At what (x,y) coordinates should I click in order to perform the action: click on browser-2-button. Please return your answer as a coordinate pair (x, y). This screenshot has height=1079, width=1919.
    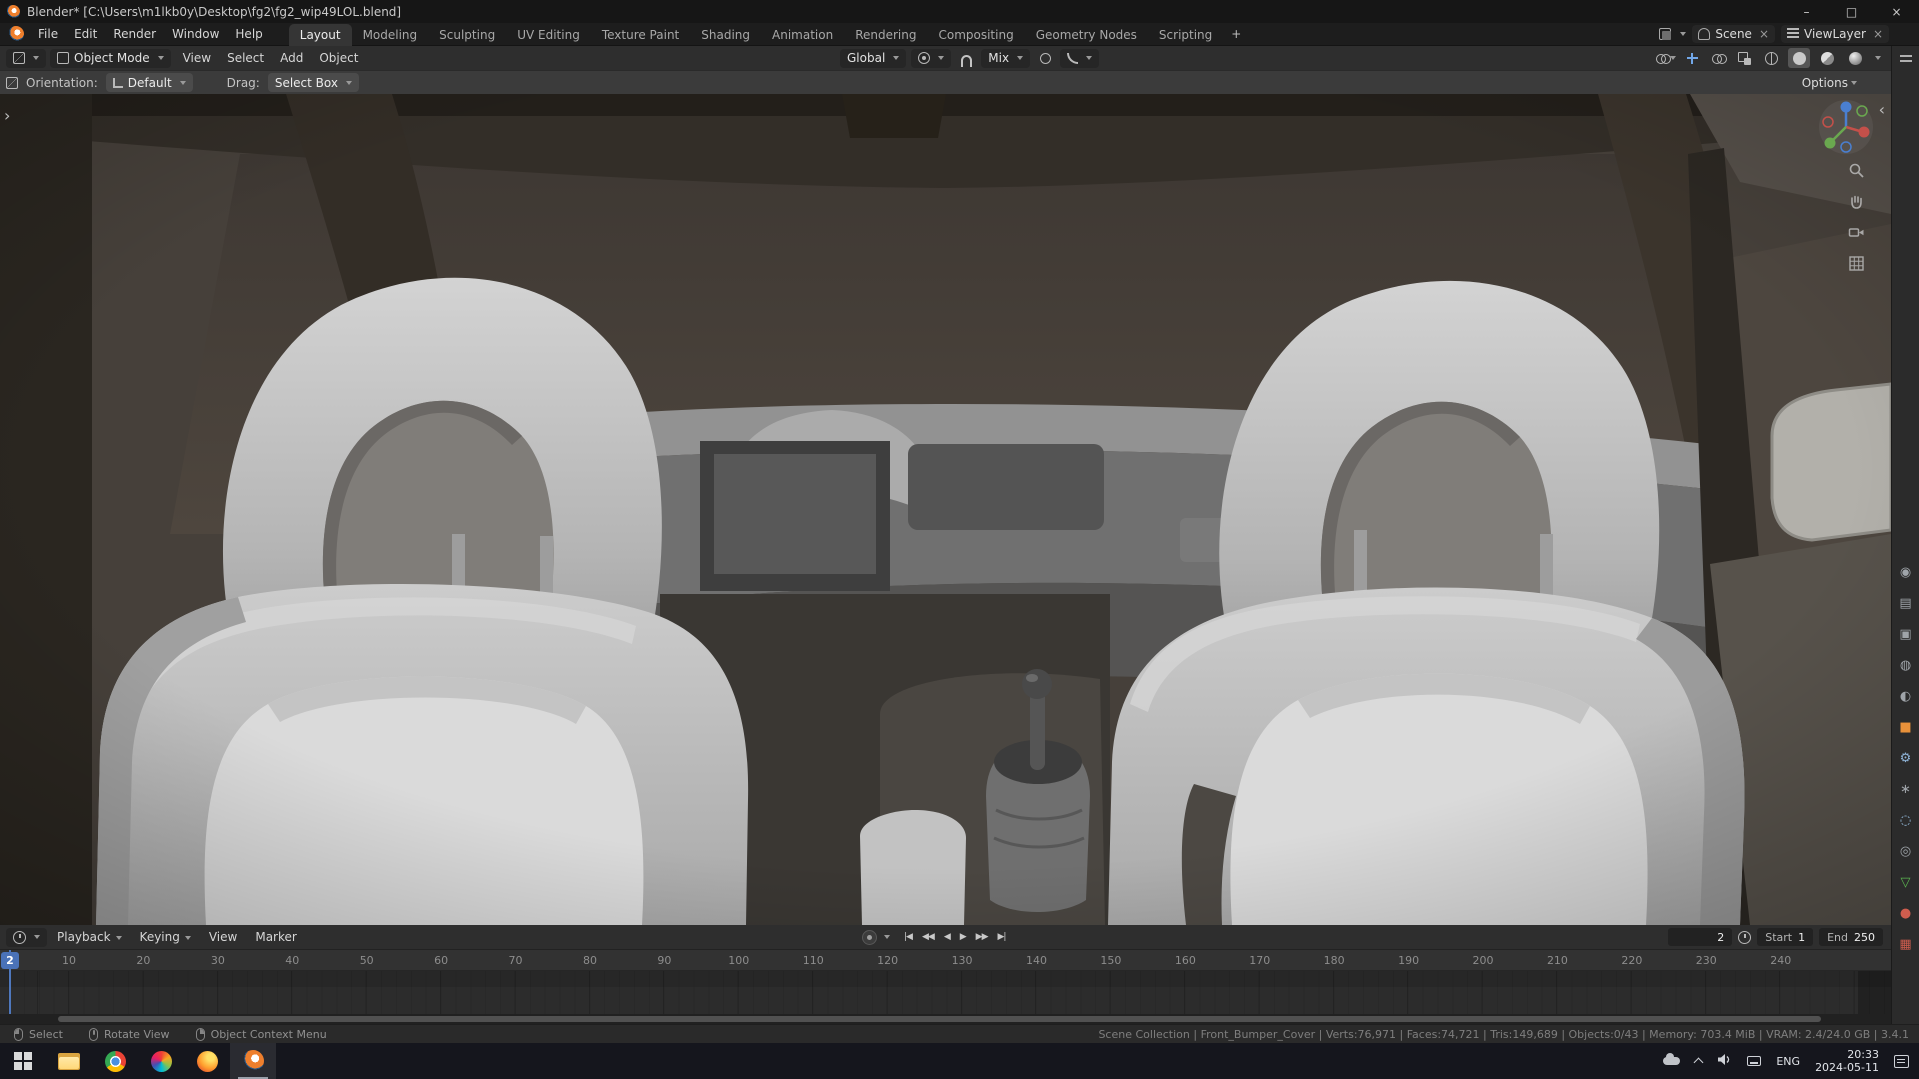
    Looking at the image, I should click on (161, 1061).